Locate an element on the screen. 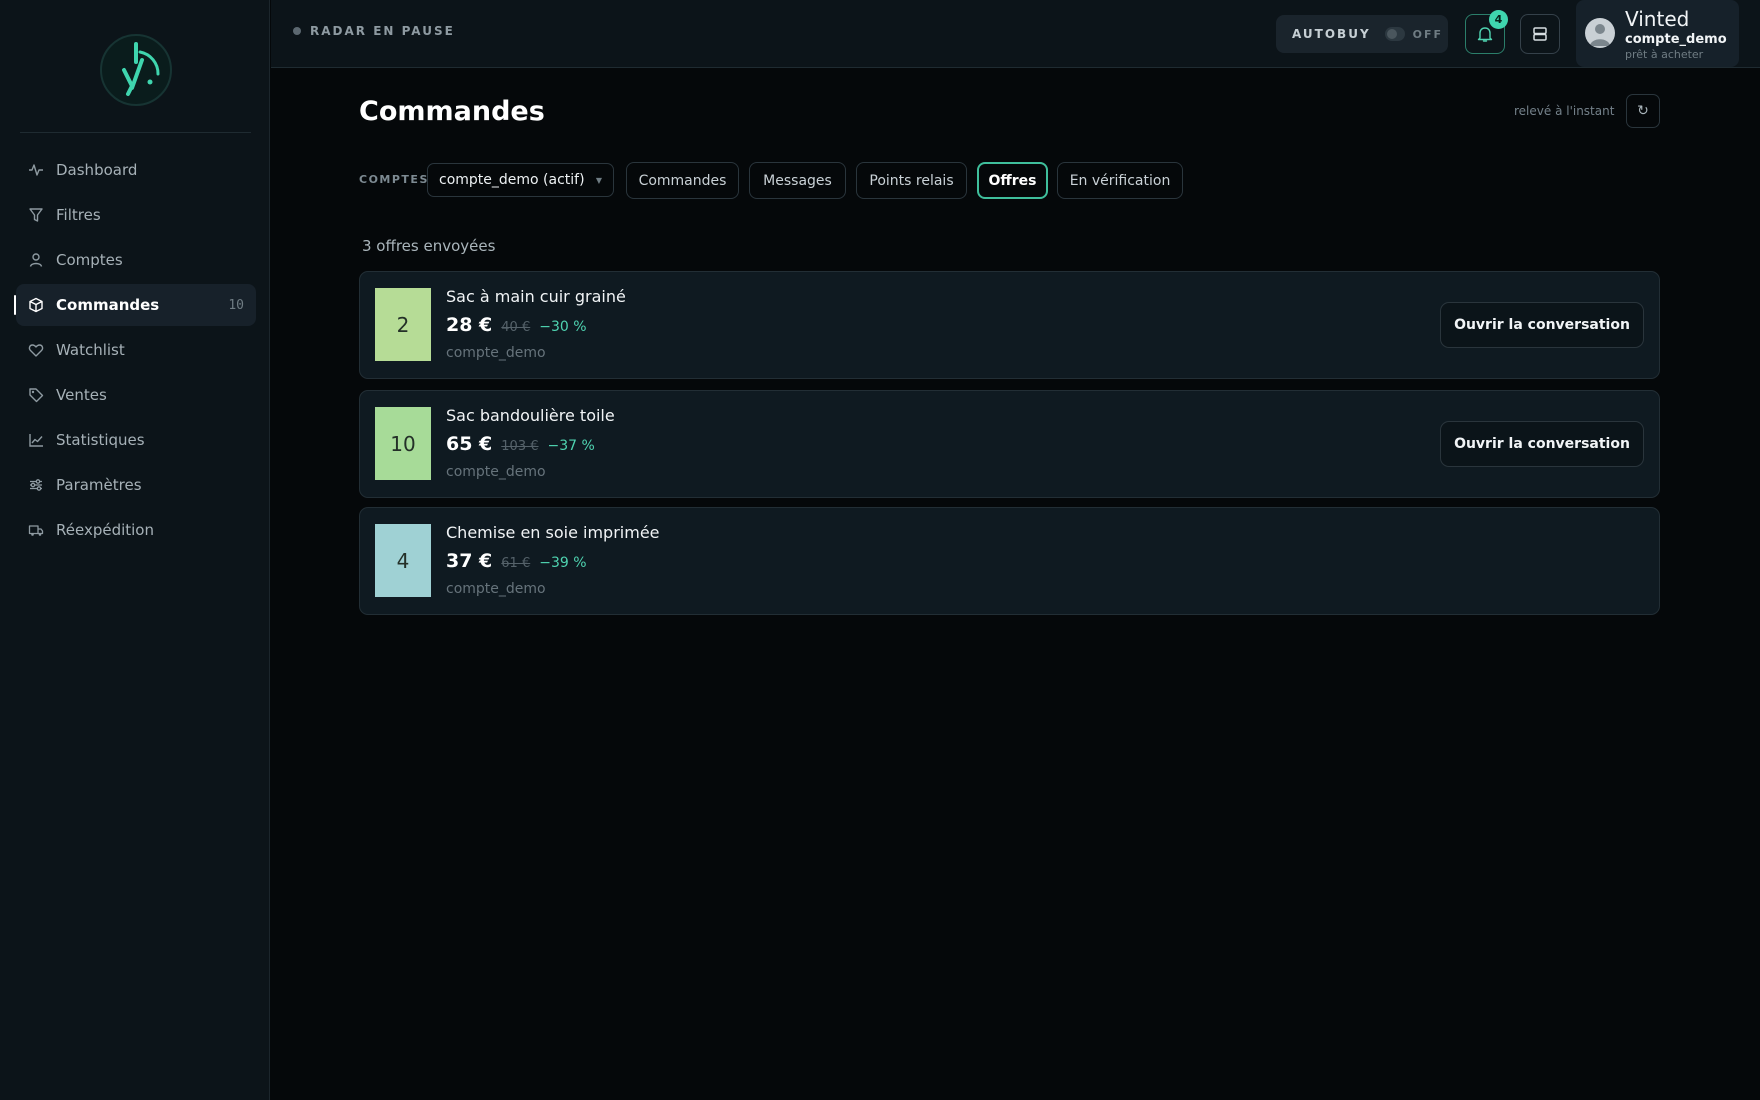 The image size is (1760, 1100). tab-messages: Messages is located at coordinates (797, 180).